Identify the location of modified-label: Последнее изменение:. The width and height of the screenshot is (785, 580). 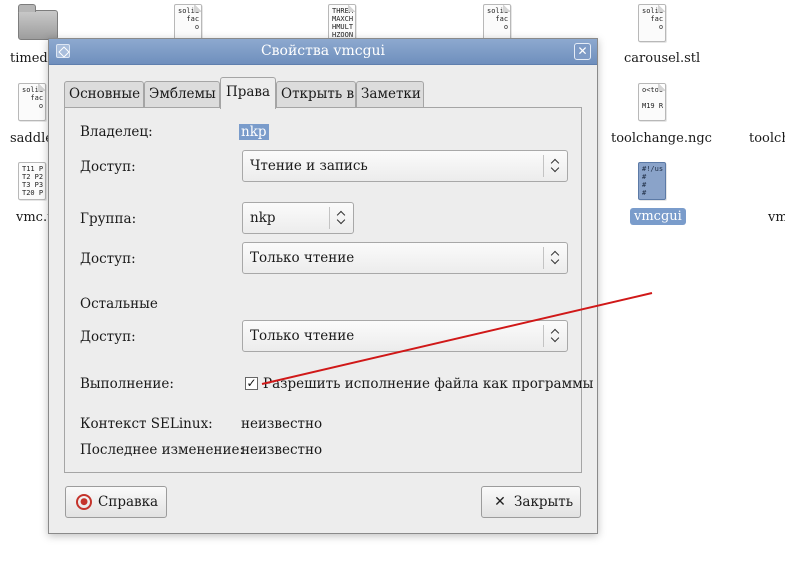
(162, 450).